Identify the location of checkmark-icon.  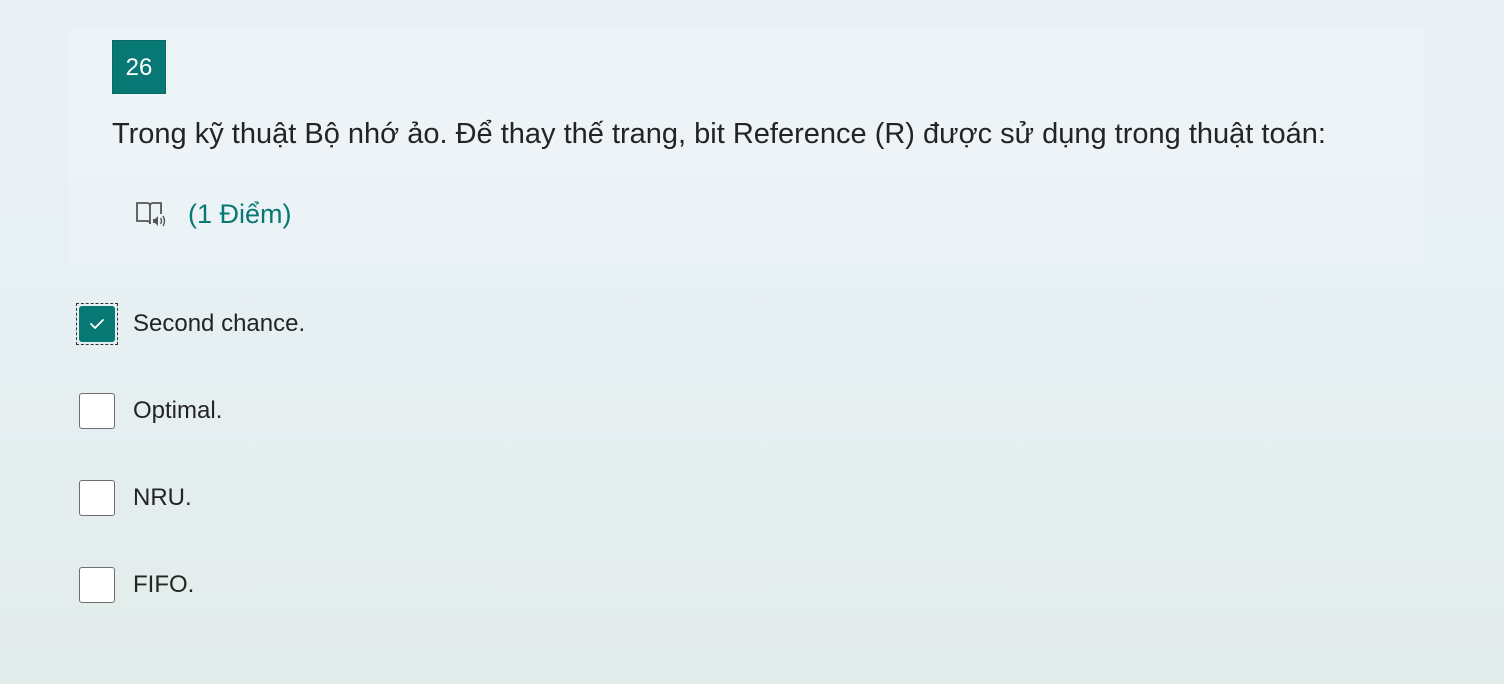
(97, 324).